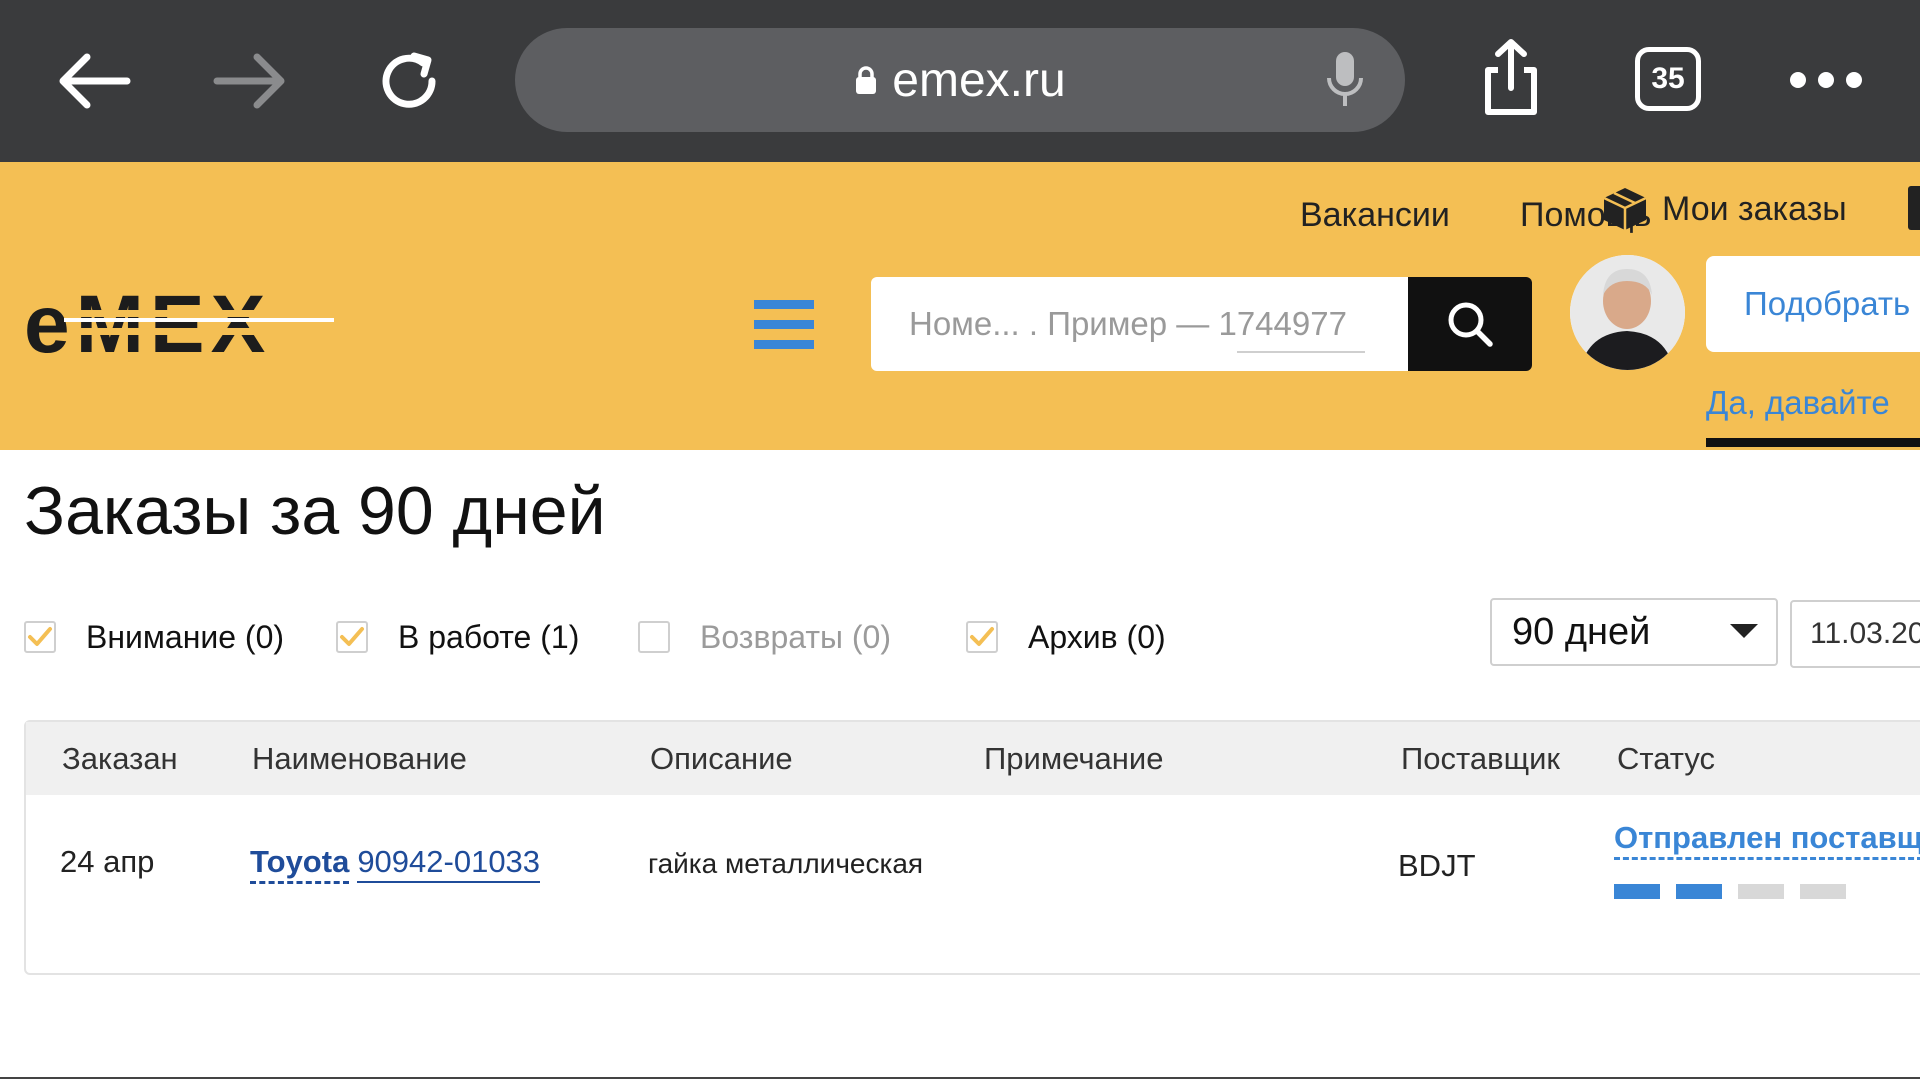  I want to click on yes-link-underline, so click(1813, 442).